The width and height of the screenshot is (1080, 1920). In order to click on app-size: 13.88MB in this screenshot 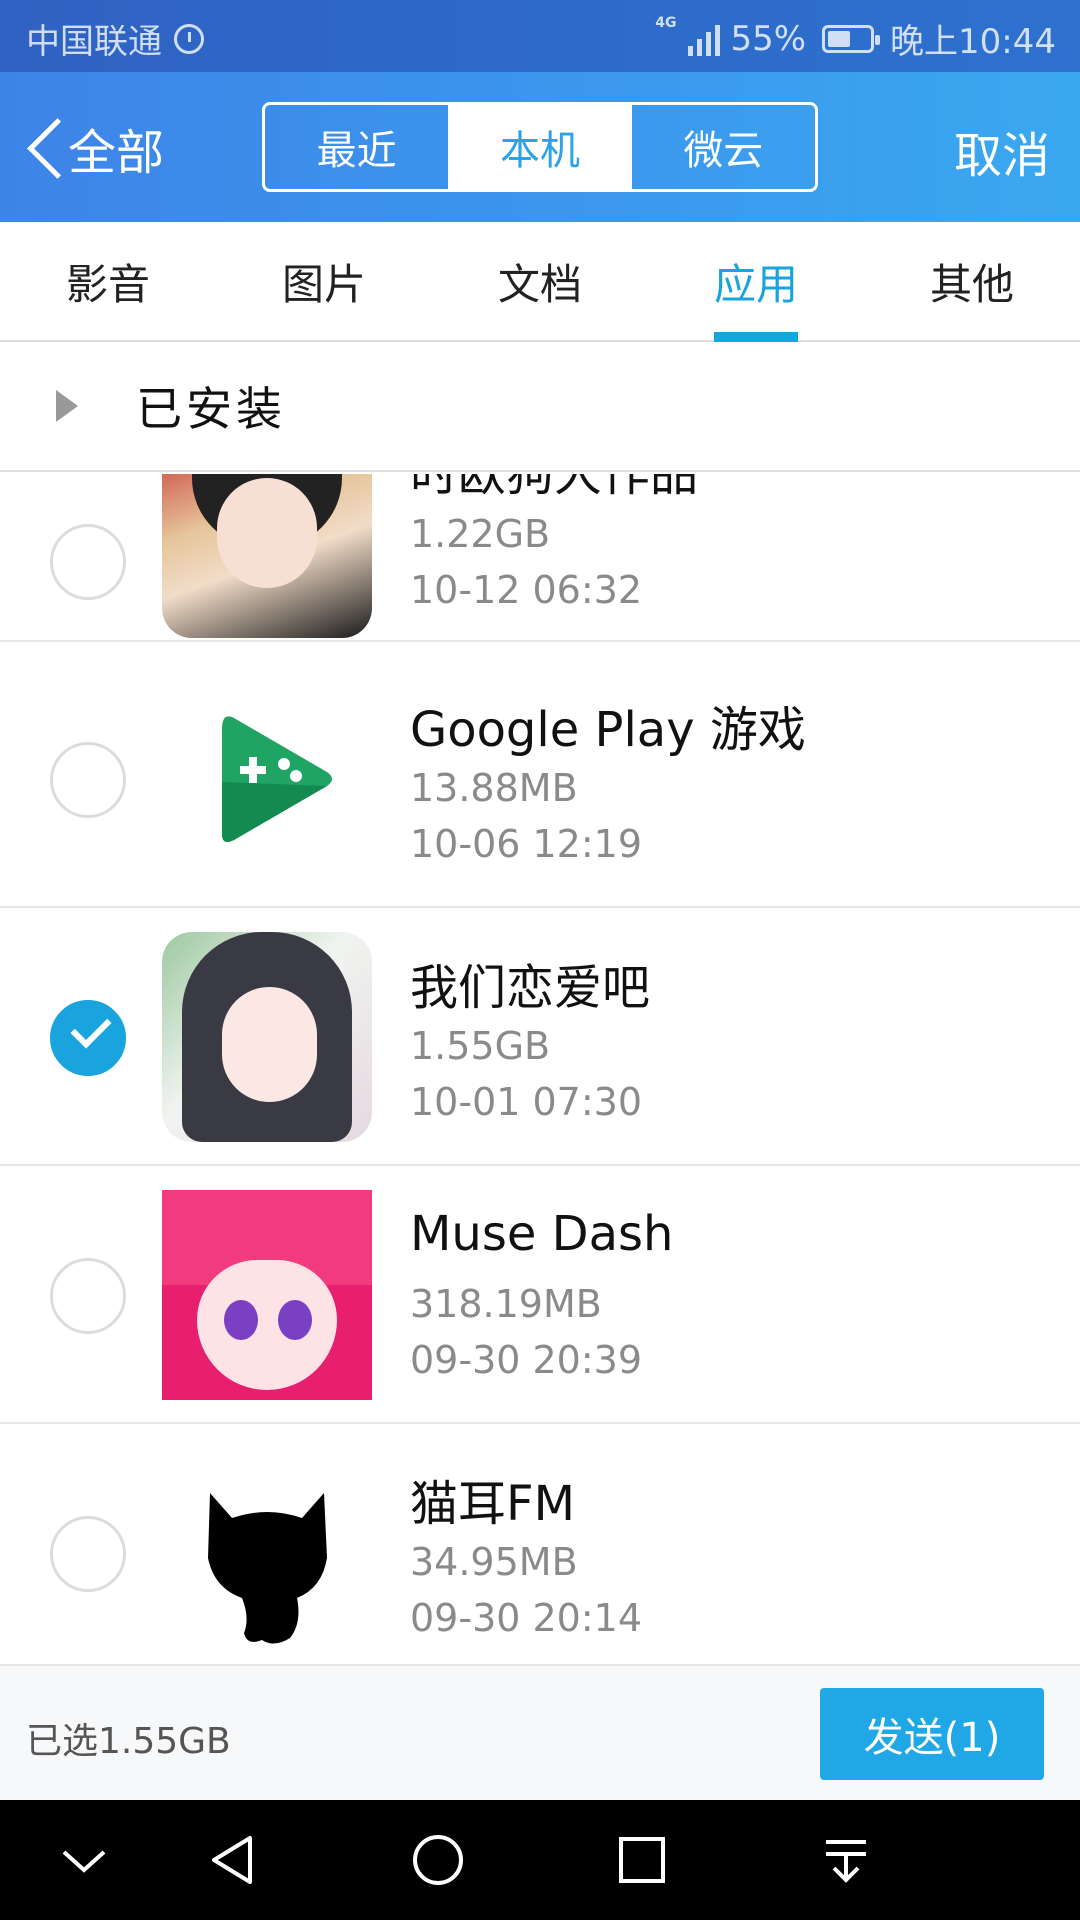, I will do `click(494, 788)`.